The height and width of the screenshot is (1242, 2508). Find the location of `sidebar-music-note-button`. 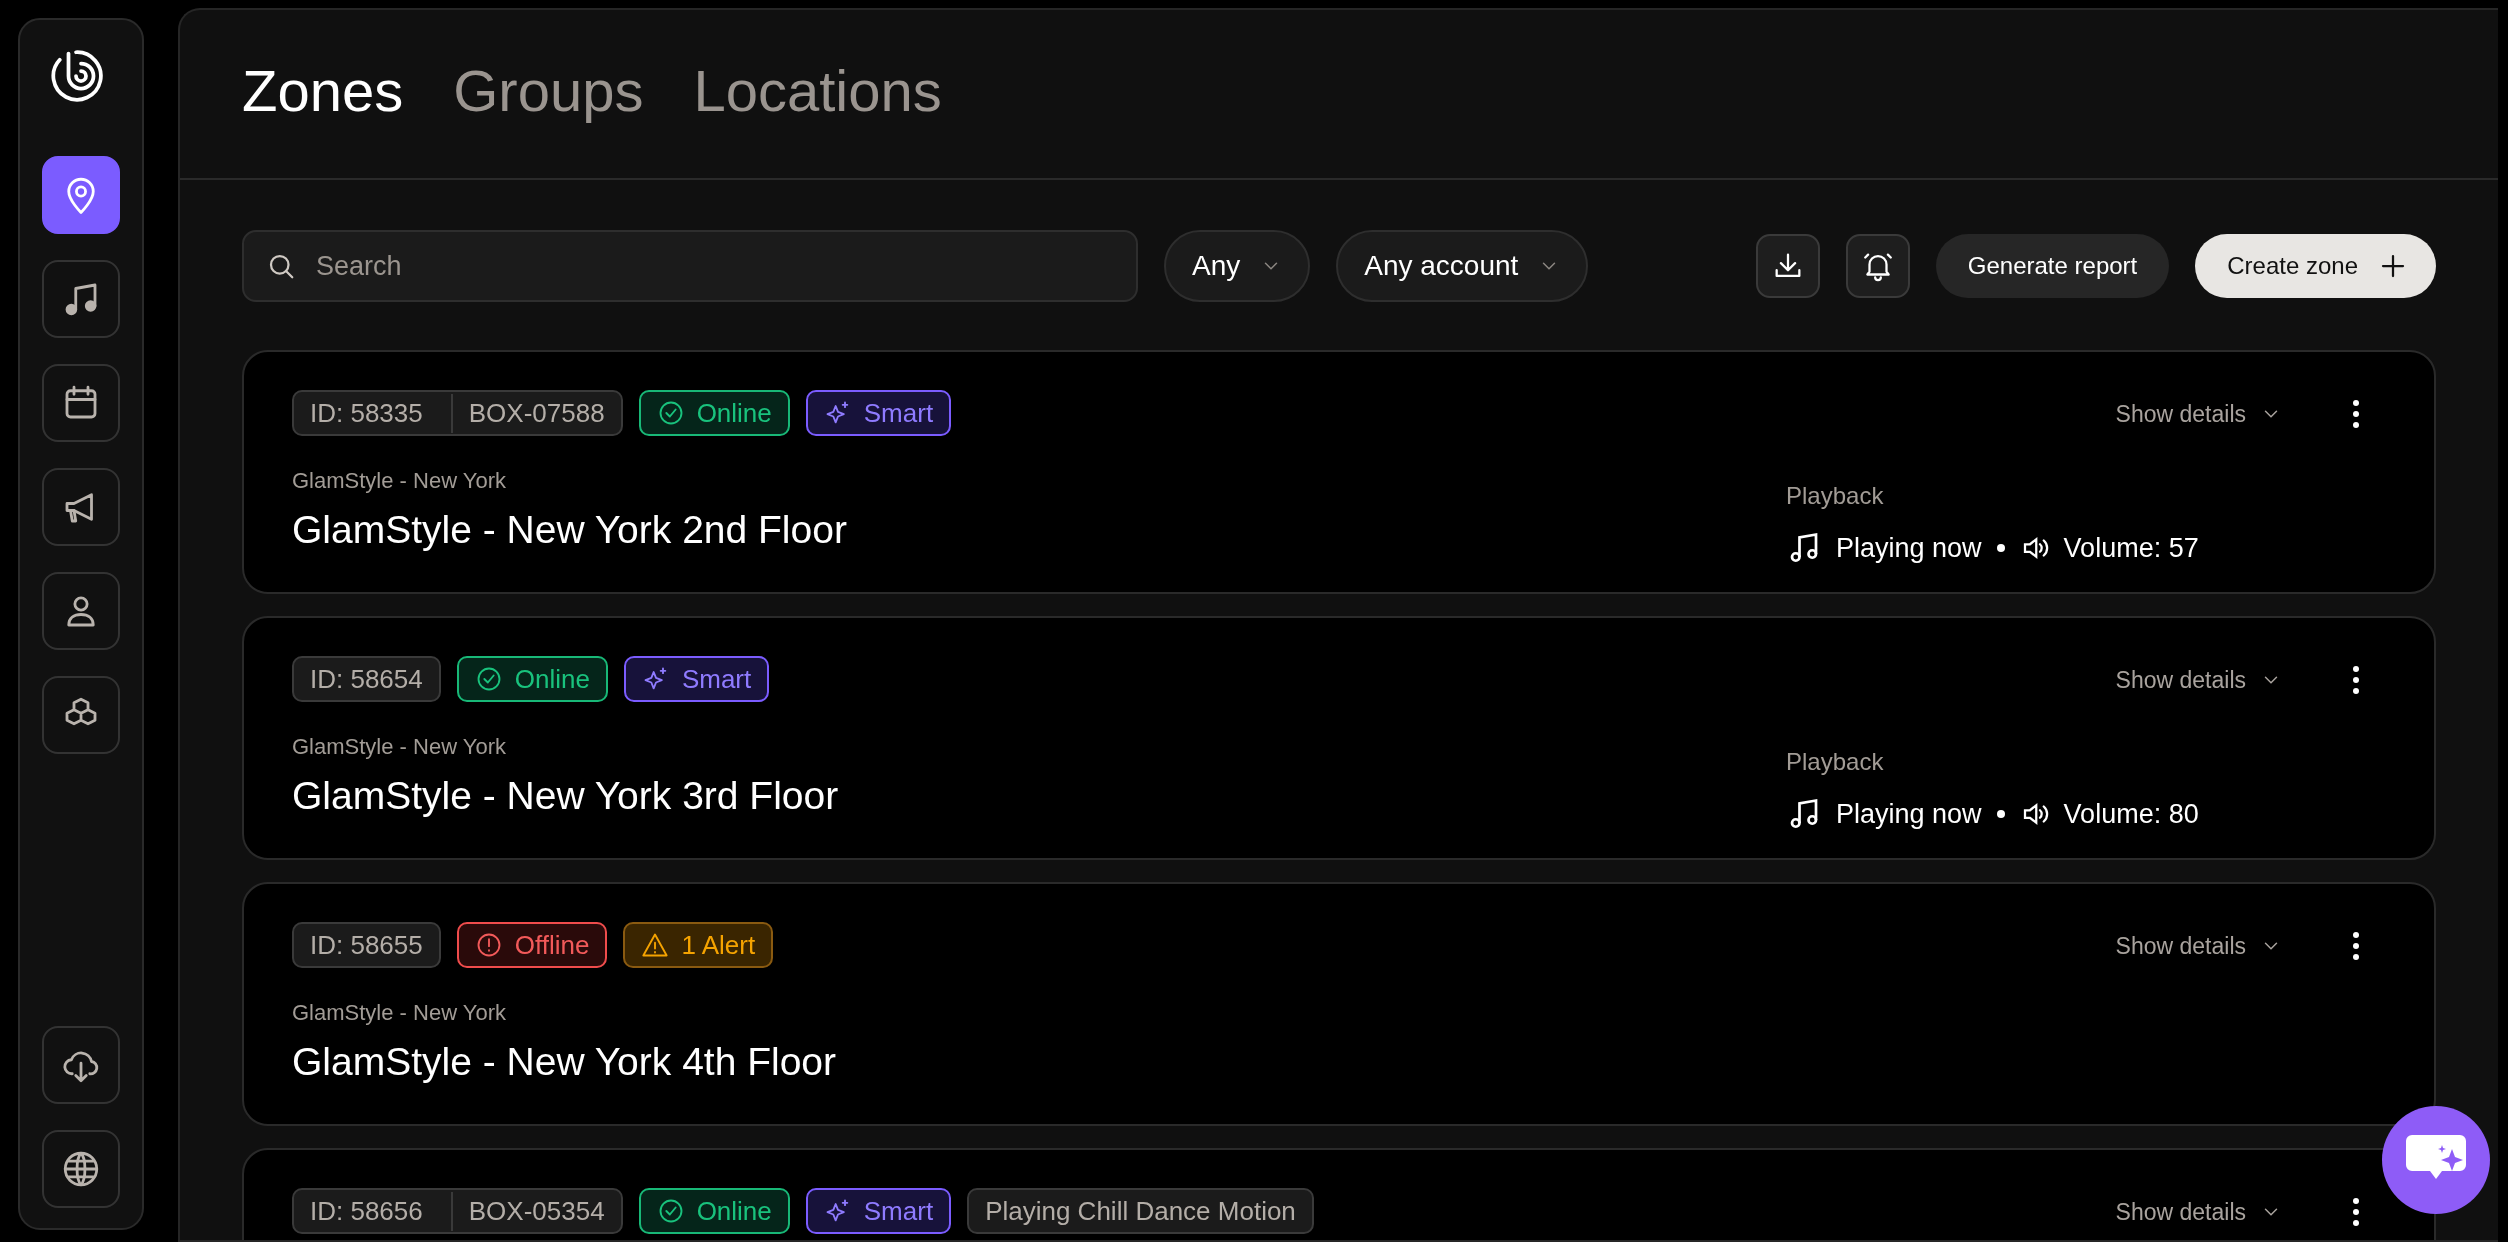

sidebar-music-note-button is located at coordinates (81, 299).